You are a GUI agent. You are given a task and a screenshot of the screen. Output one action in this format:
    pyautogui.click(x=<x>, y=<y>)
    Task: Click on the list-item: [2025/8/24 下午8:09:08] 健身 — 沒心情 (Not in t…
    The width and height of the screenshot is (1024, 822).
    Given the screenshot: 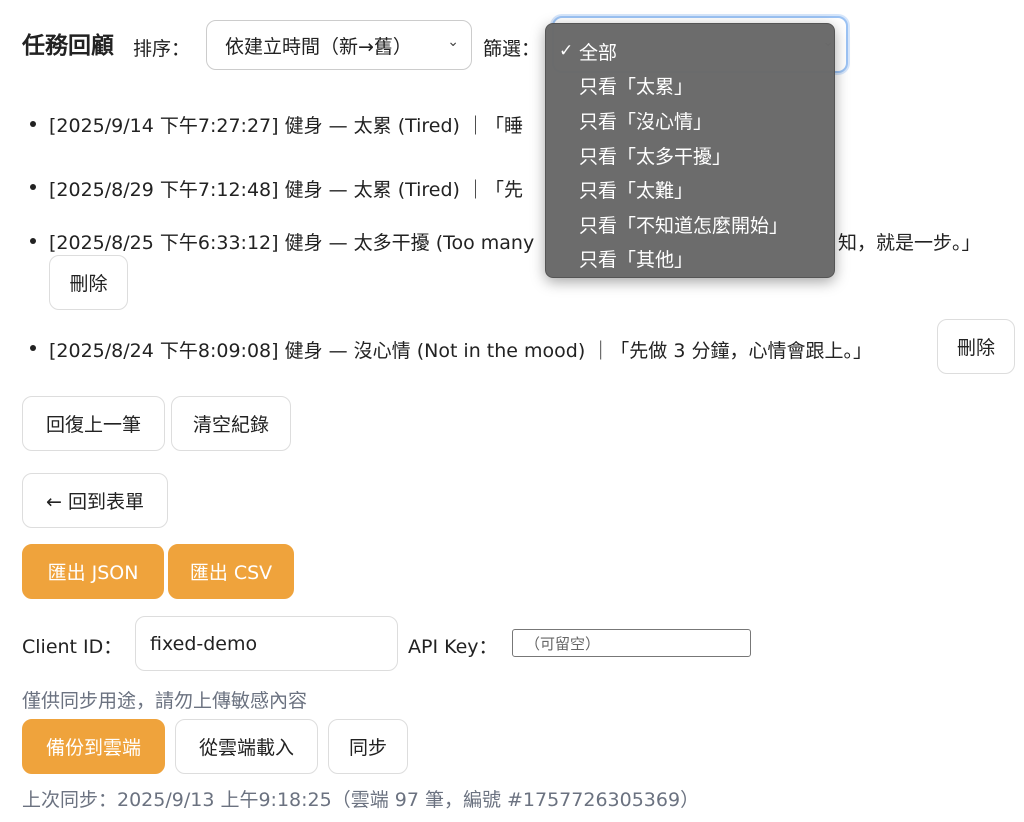 What is the action you would take?
    pyautogui.click(x=460, y=351)
    